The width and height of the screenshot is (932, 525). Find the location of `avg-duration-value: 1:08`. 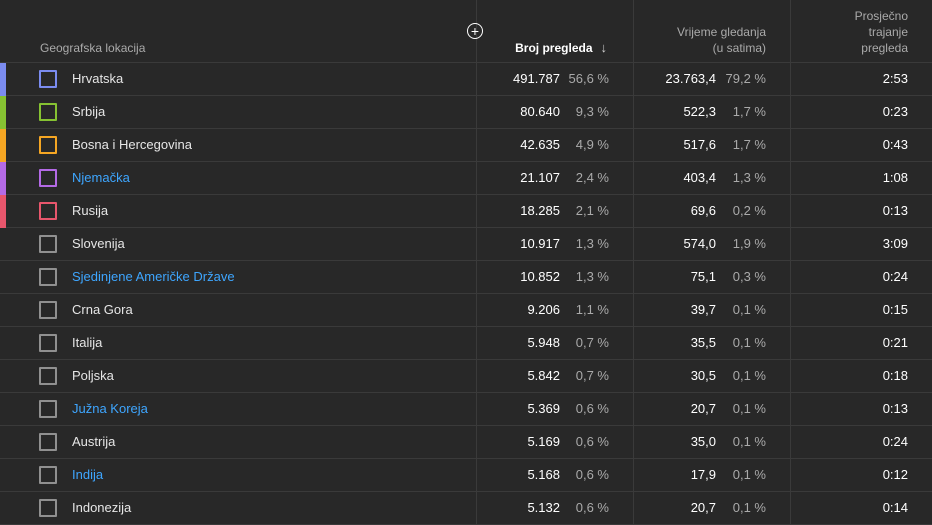

avg-duration-value: 1:08 is located at coordinates (895, 177).